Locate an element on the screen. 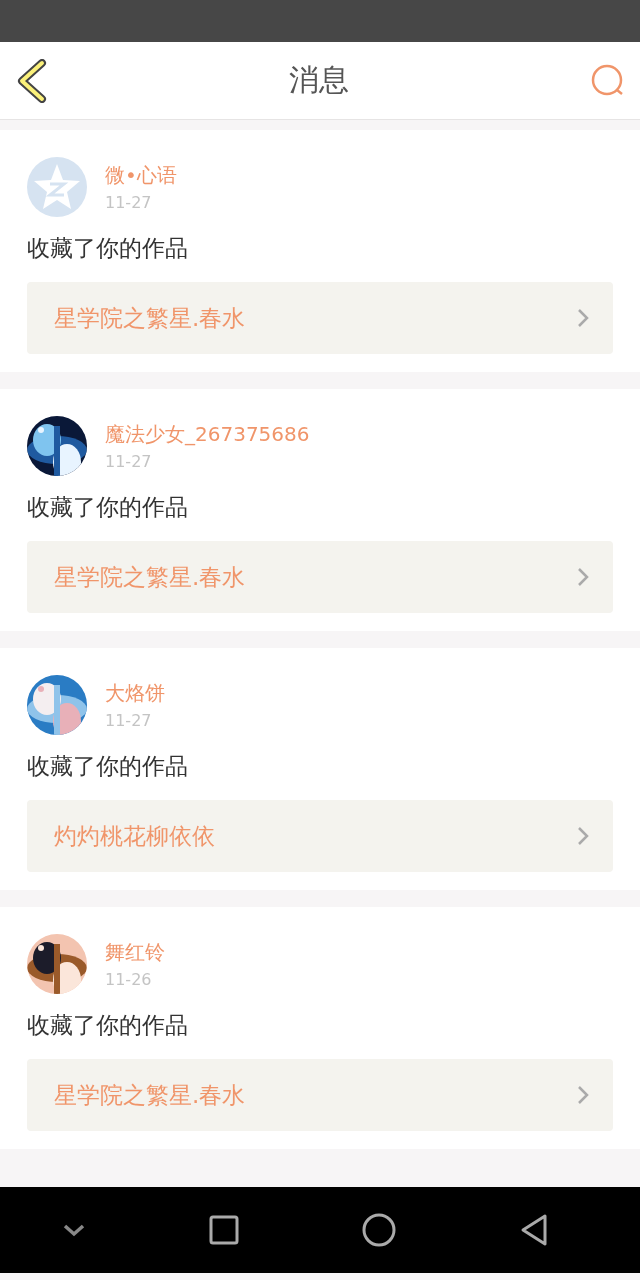 Image resolution: width=640 pixels, height=1280 pixels. user-name: 微•心语 is located at coordinates (141, 175).